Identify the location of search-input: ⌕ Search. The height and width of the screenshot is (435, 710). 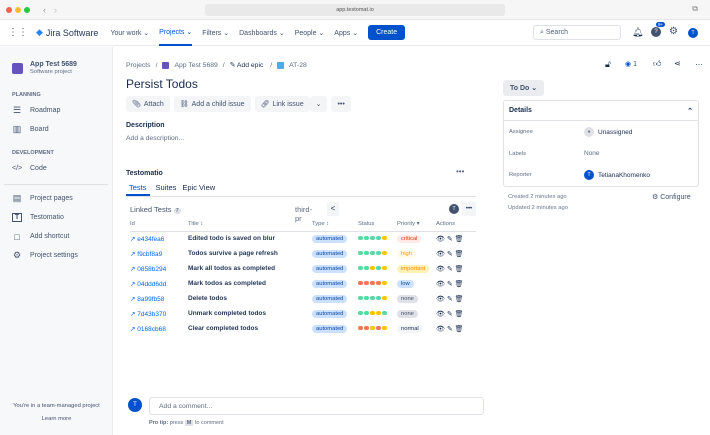
(577, 32).